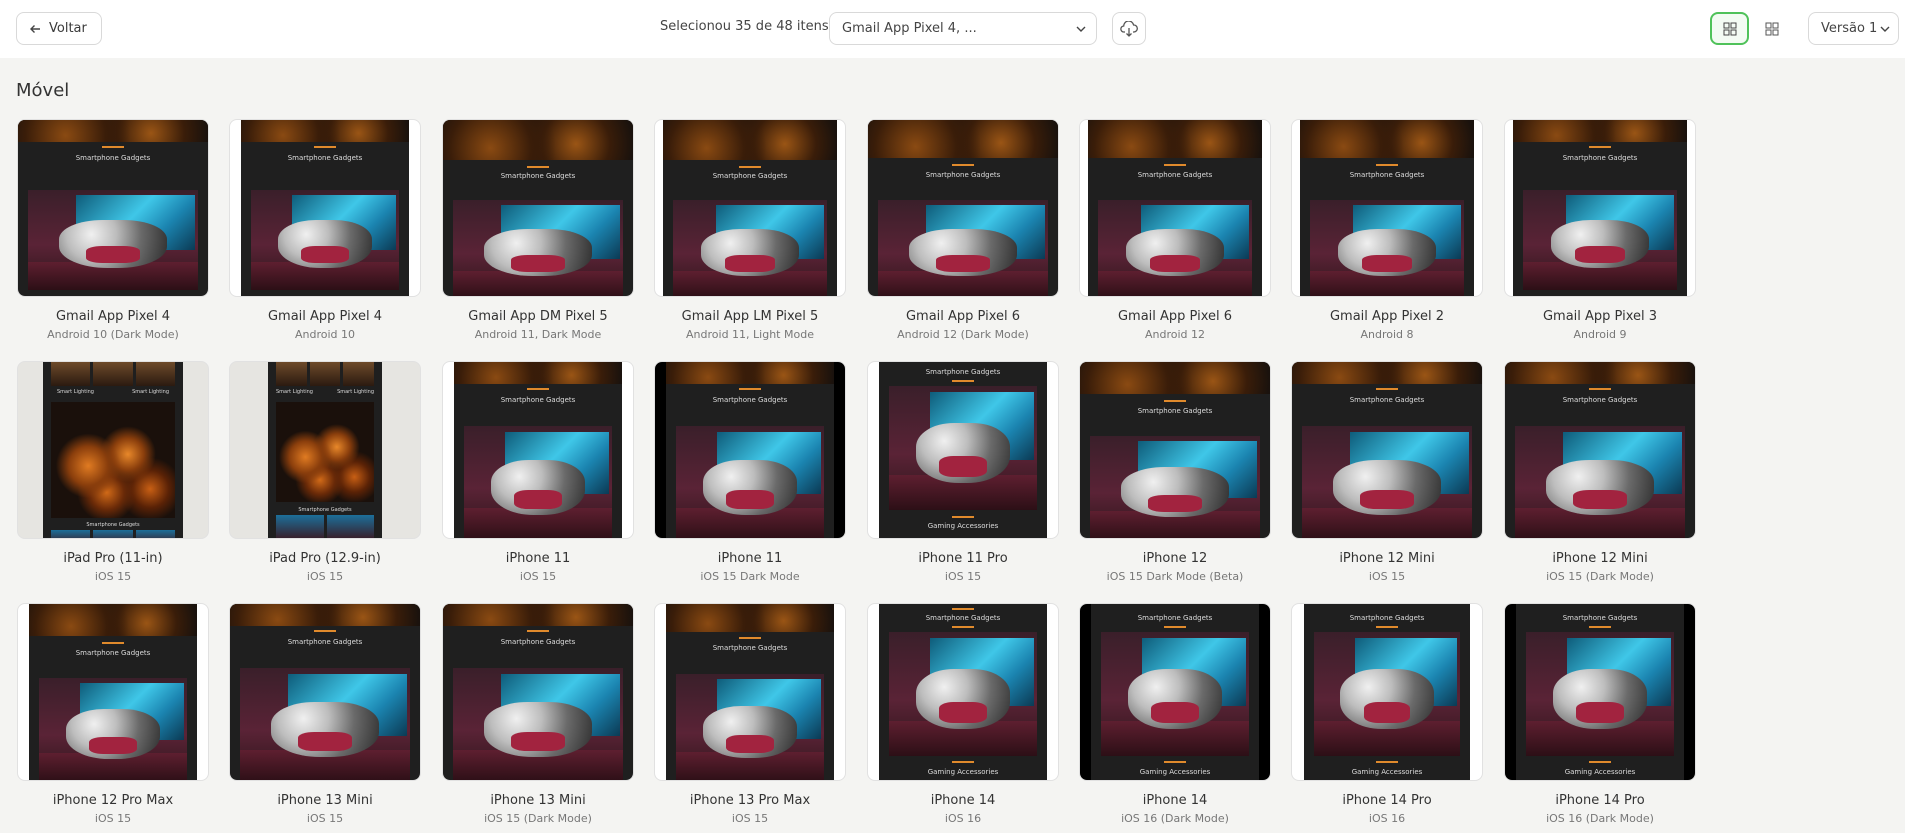  I want to click on download-button, so click(1129, 28).